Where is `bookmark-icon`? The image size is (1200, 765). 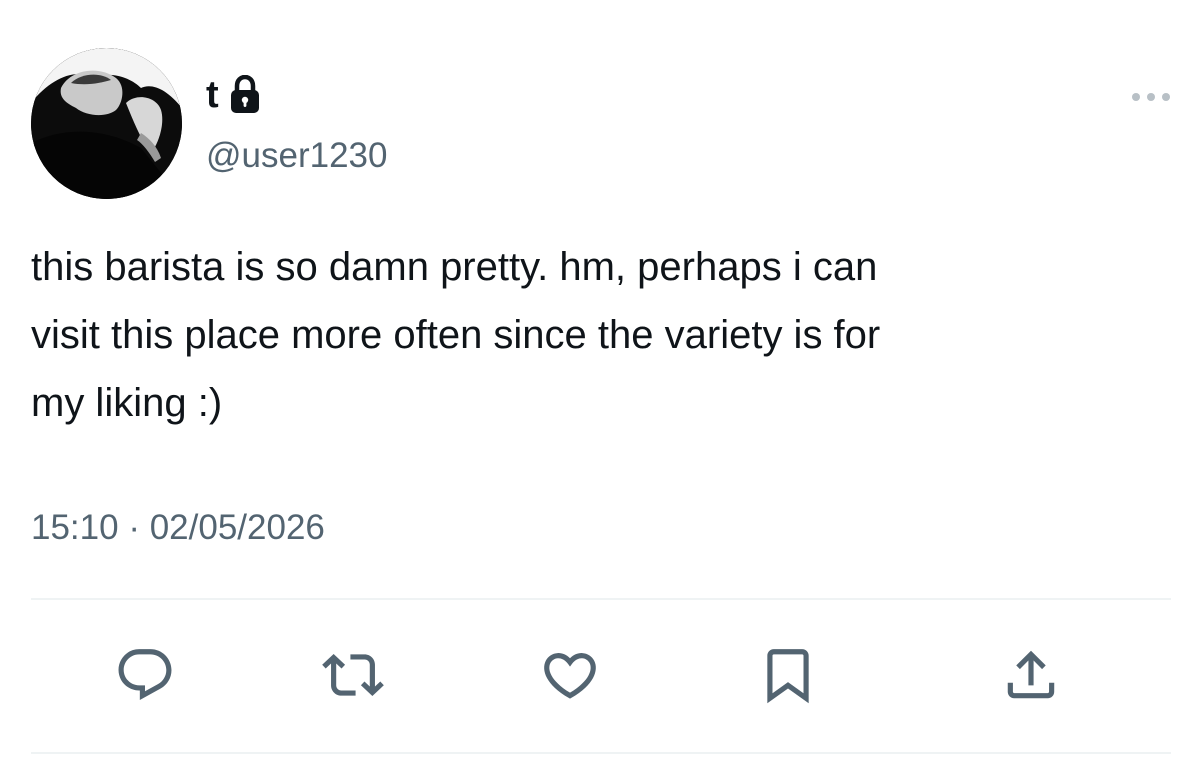 bookmark-icon is located at coordinates (788, 676).